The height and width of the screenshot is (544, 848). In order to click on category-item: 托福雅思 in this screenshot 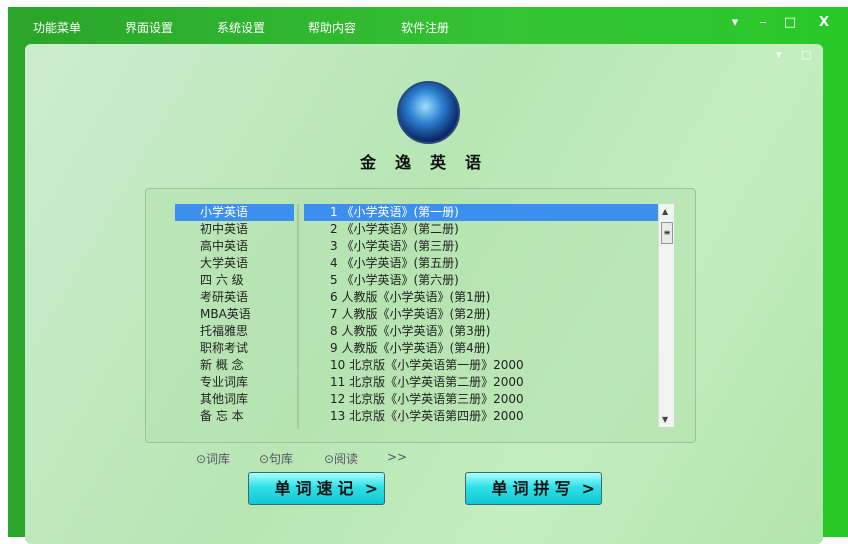, I will do `click(234, 331)`.